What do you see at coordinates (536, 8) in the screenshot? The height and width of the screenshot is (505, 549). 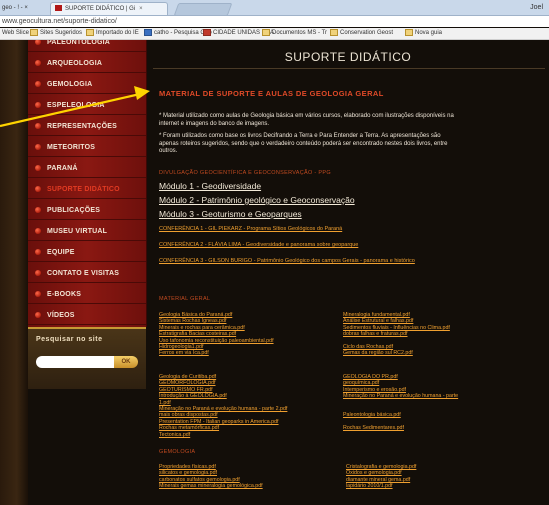 I see `user-name: Joel` at bounding box center [536, 8].